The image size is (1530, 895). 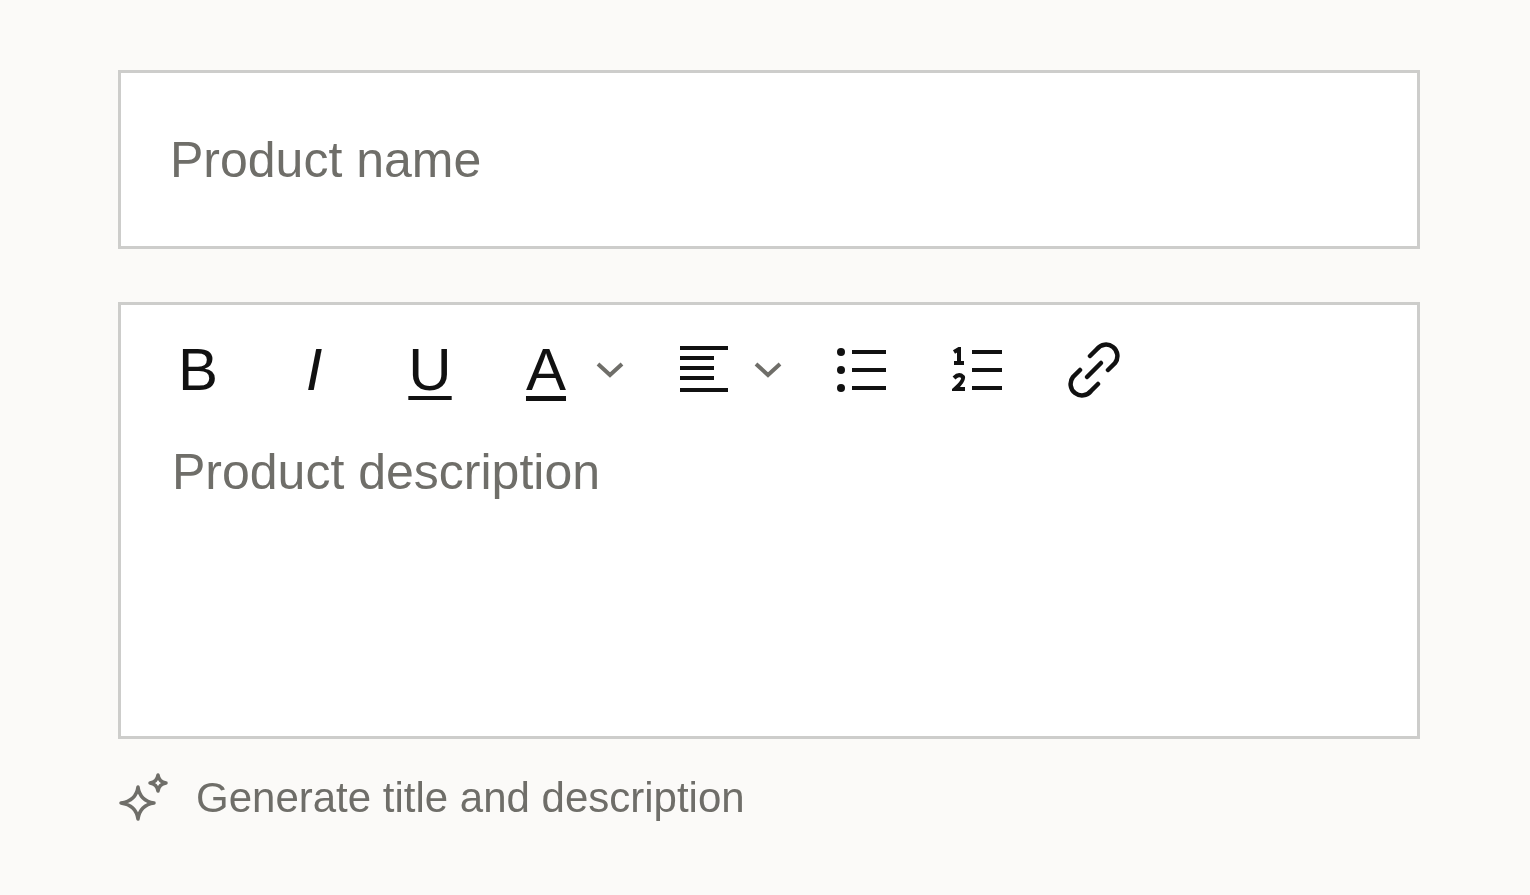 I want to click on format-button: B, so click(x=198, y=370).